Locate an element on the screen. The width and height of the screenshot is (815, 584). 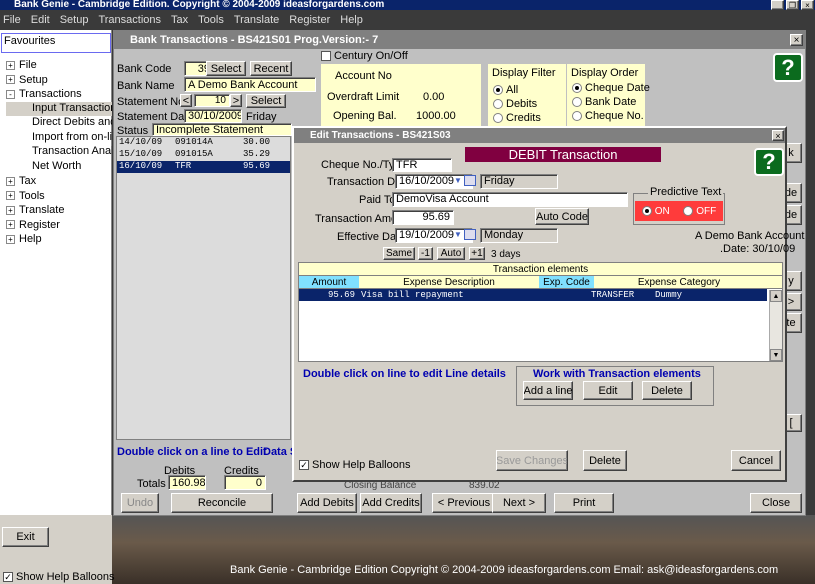
col-code: Exp. Code is located at coordinates (566, 282).